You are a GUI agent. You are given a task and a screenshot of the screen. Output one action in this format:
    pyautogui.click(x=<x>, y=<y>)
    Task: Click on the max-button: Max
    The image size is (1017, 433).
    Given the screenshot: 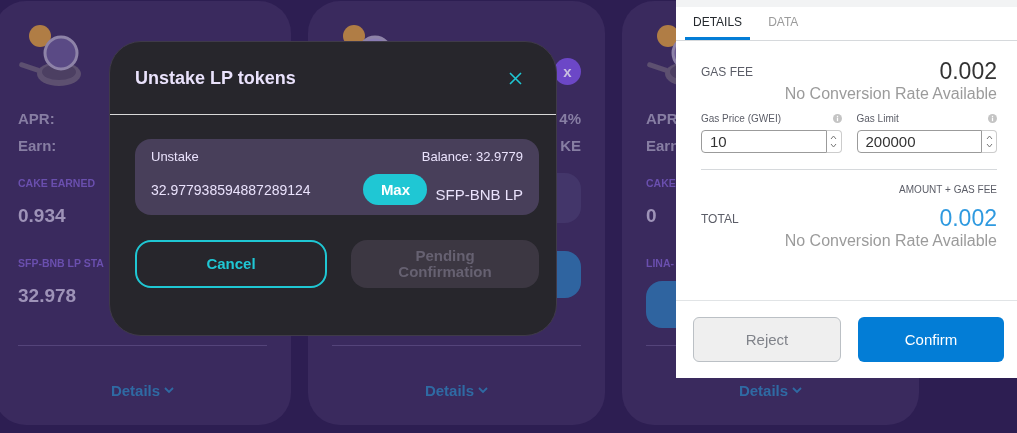 What is the action you would take?
    pyautogui.click(x=395, y=189)
    